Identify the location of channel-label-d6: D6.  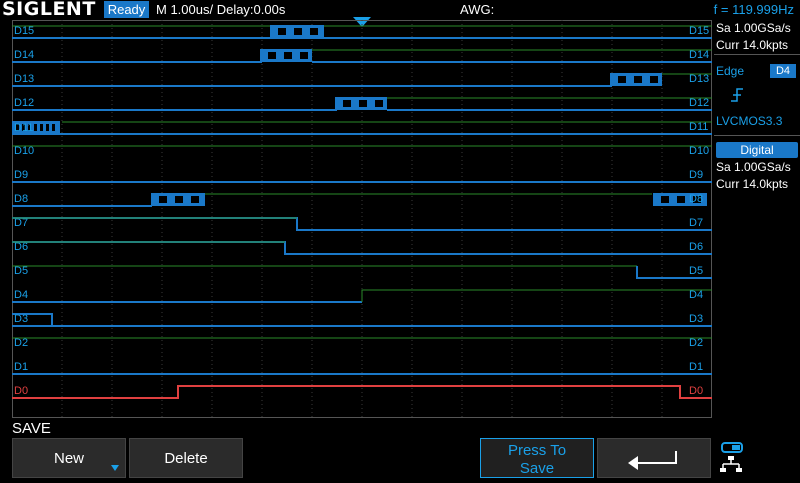
(21, 247).